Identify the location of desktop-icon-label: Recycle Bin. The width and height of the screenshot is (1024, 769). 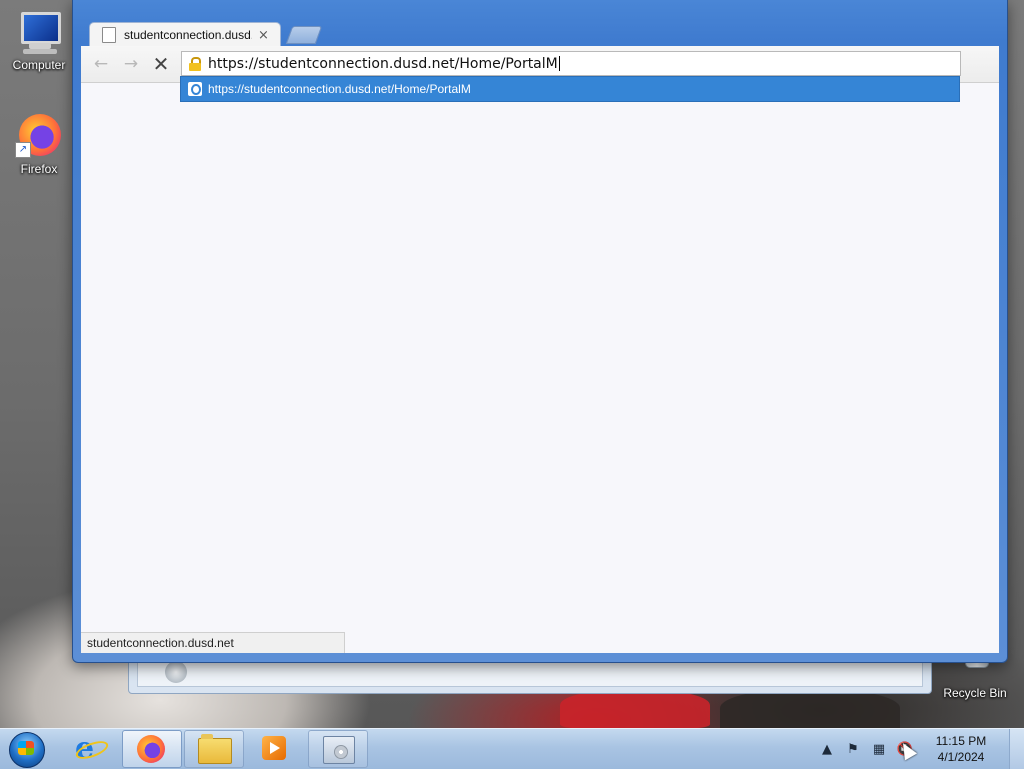
(975, 693).